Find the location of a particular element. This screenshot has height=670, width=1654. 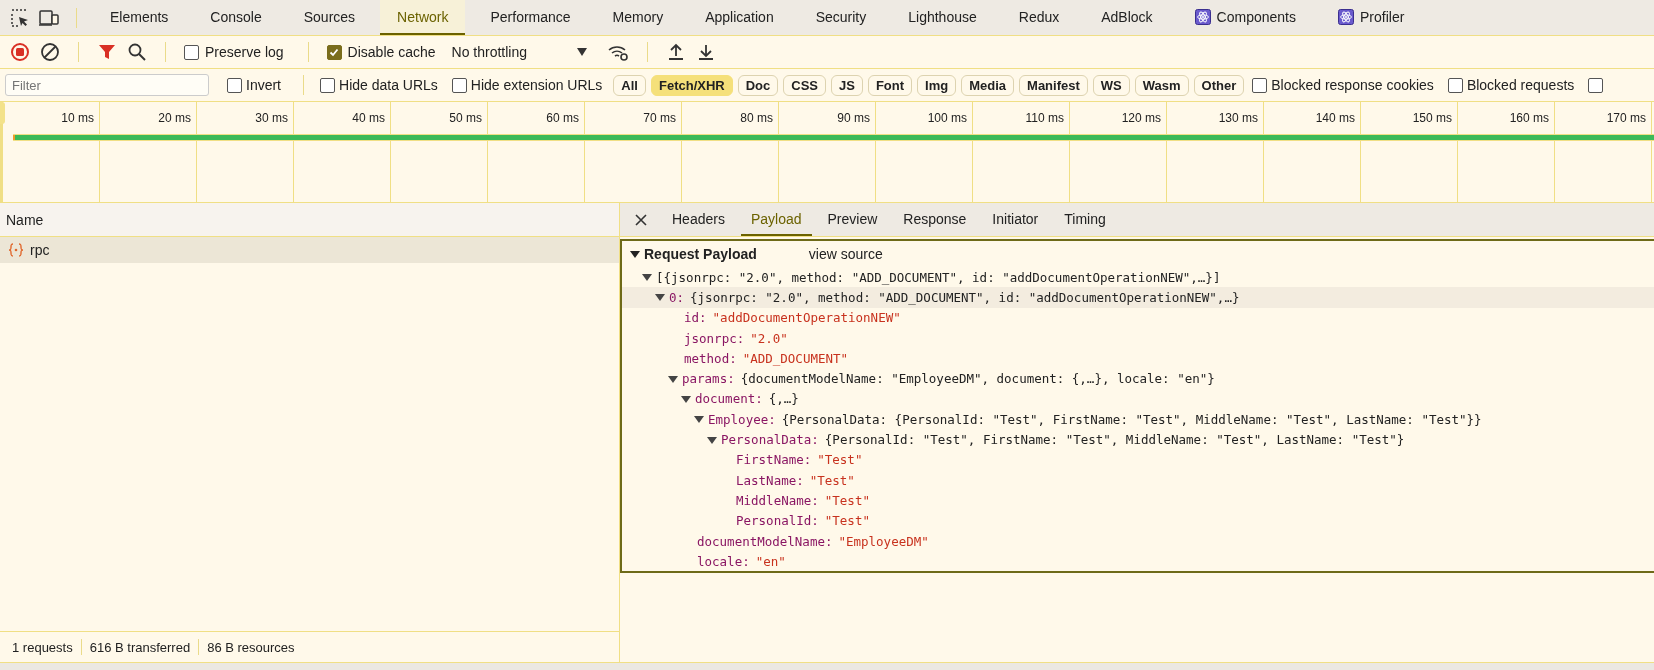

details-tab: Timing is located at coordinates (1085, 219).